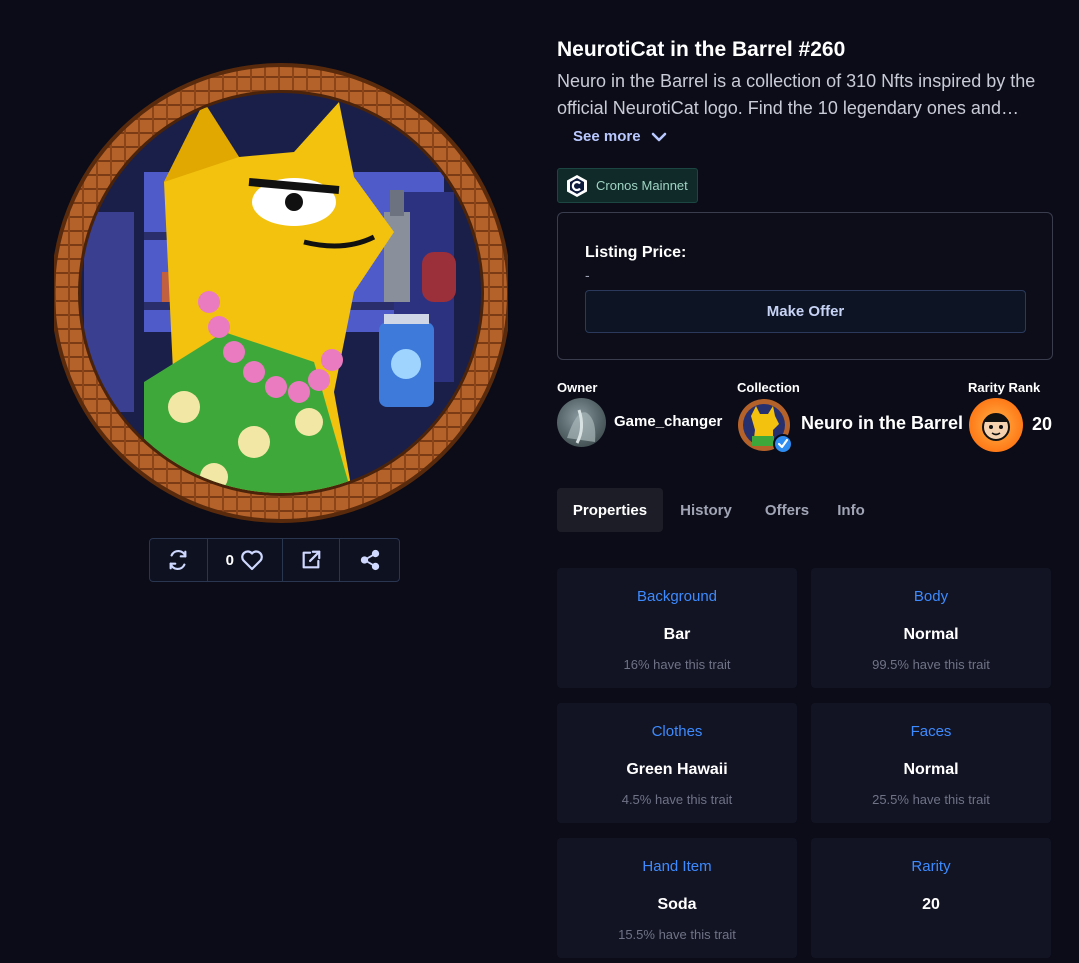 Image resolution: width=1079 pixels, height=963 pixels. I want to click on trait-type: Hand Item, so click(677, 866).